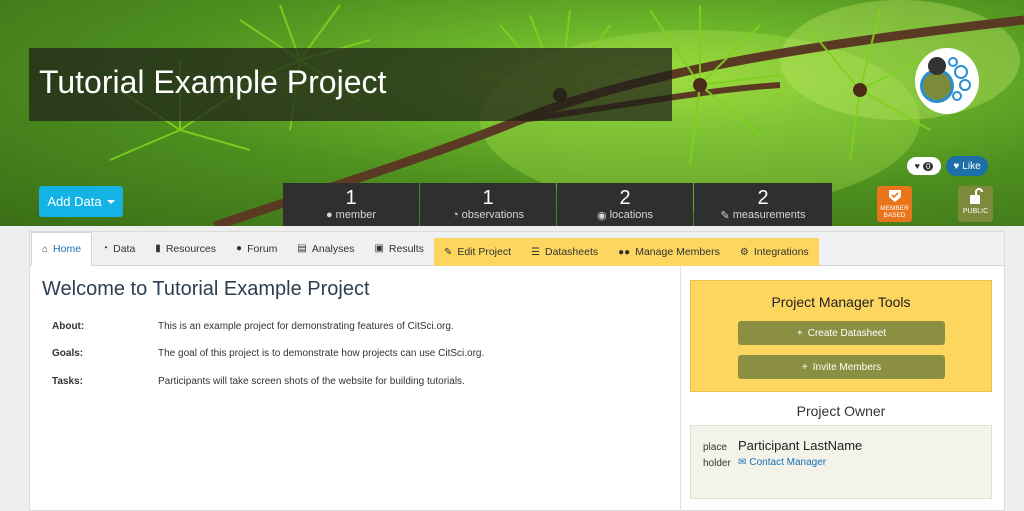 The image size is (1024, 511). What do you see at coordinates (928, 166) in the screenshot?
I see `favorite-count: 0` at bounding box center [928, 166].